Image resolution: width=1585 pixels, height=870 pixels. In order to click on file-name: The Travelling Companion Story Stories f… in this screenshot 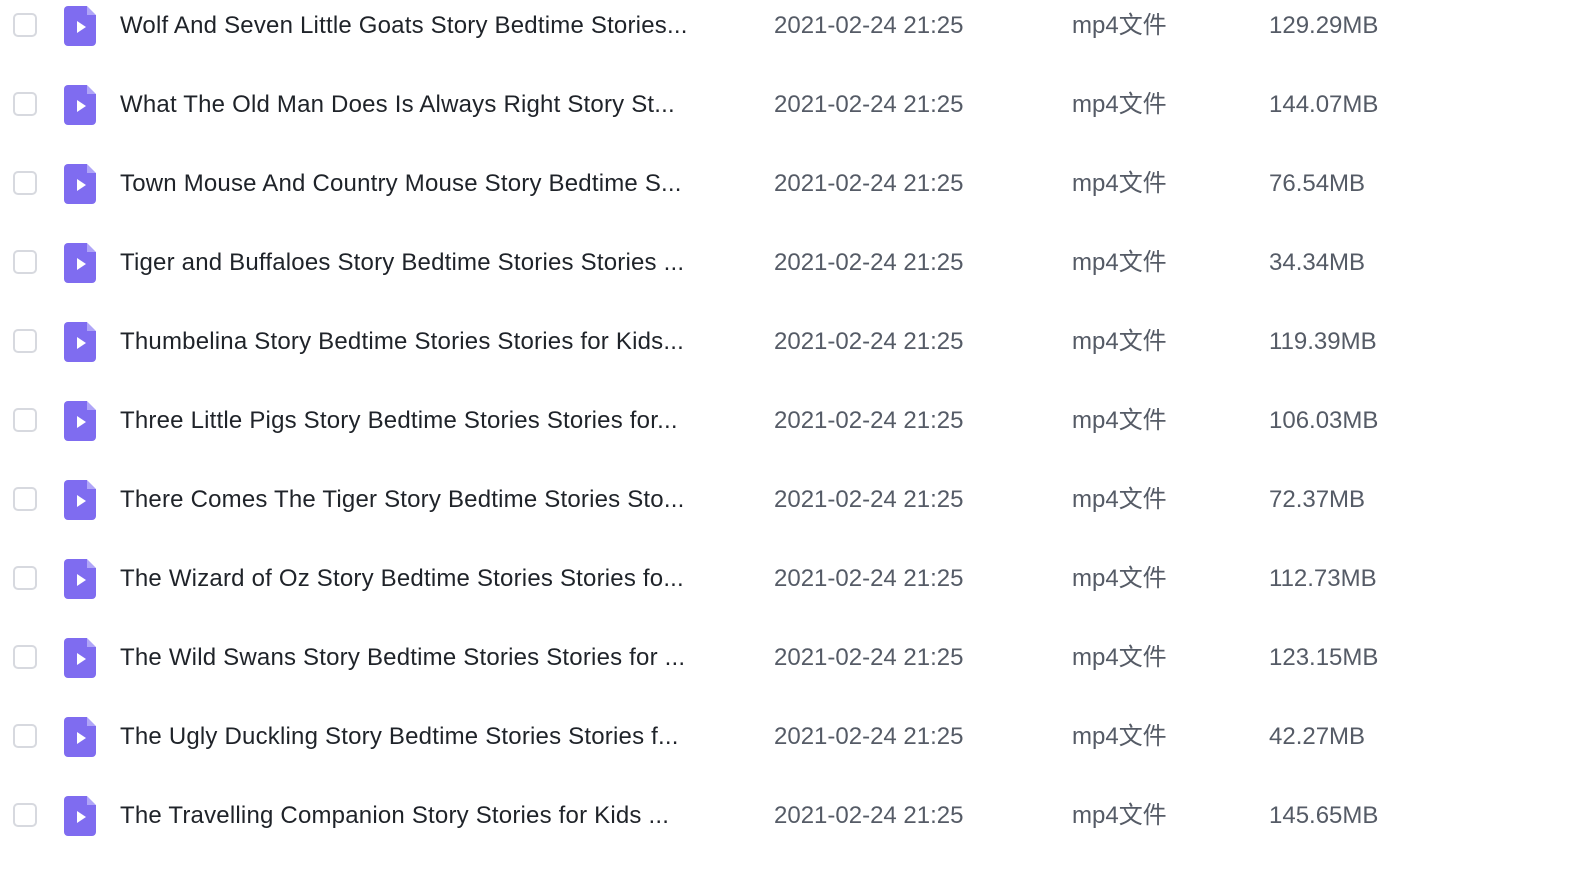, I will do `click(432, 816)`.